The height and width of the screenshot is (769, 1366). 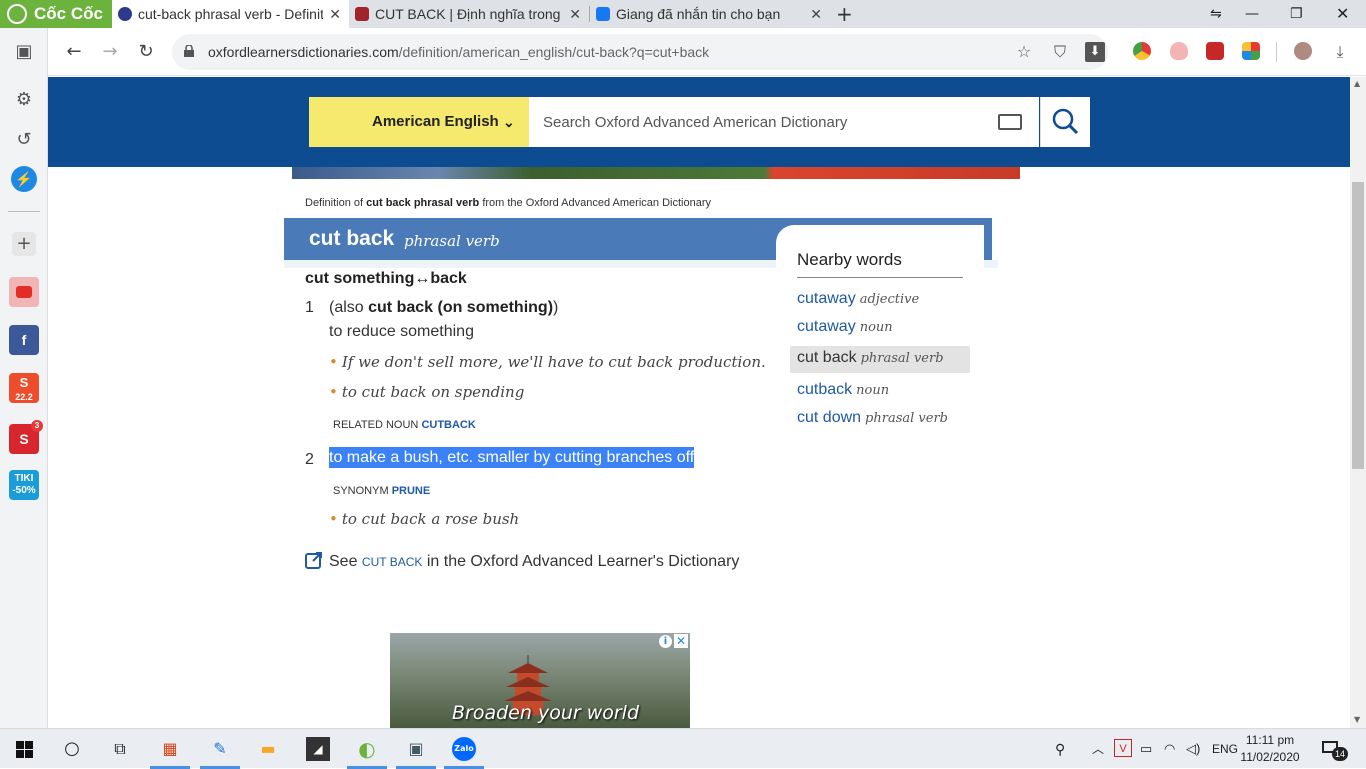 What do you see at coordinates (846, 14) in the screenshot?
I see `new-tab-button: +` at bounding box center [846, 14].